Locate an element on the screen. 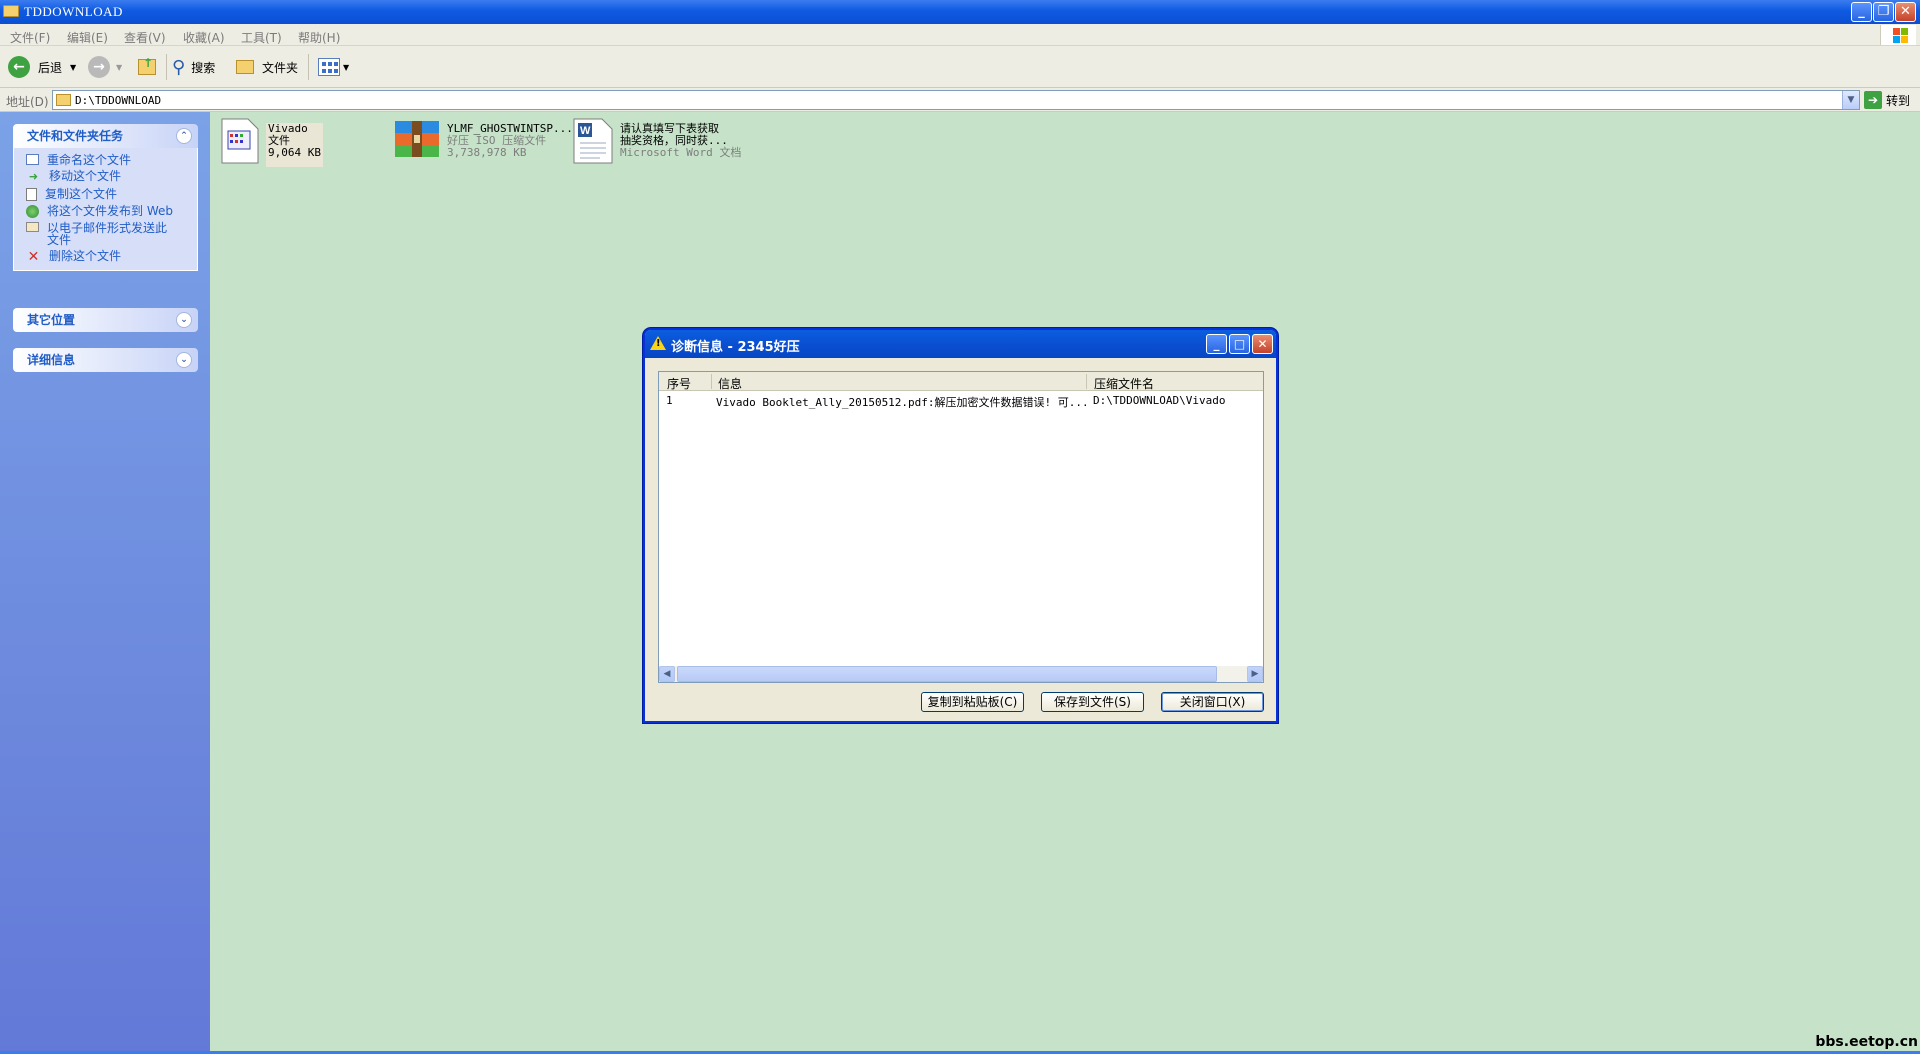  go-label: 转到 is located at coordinates (1898, 100).